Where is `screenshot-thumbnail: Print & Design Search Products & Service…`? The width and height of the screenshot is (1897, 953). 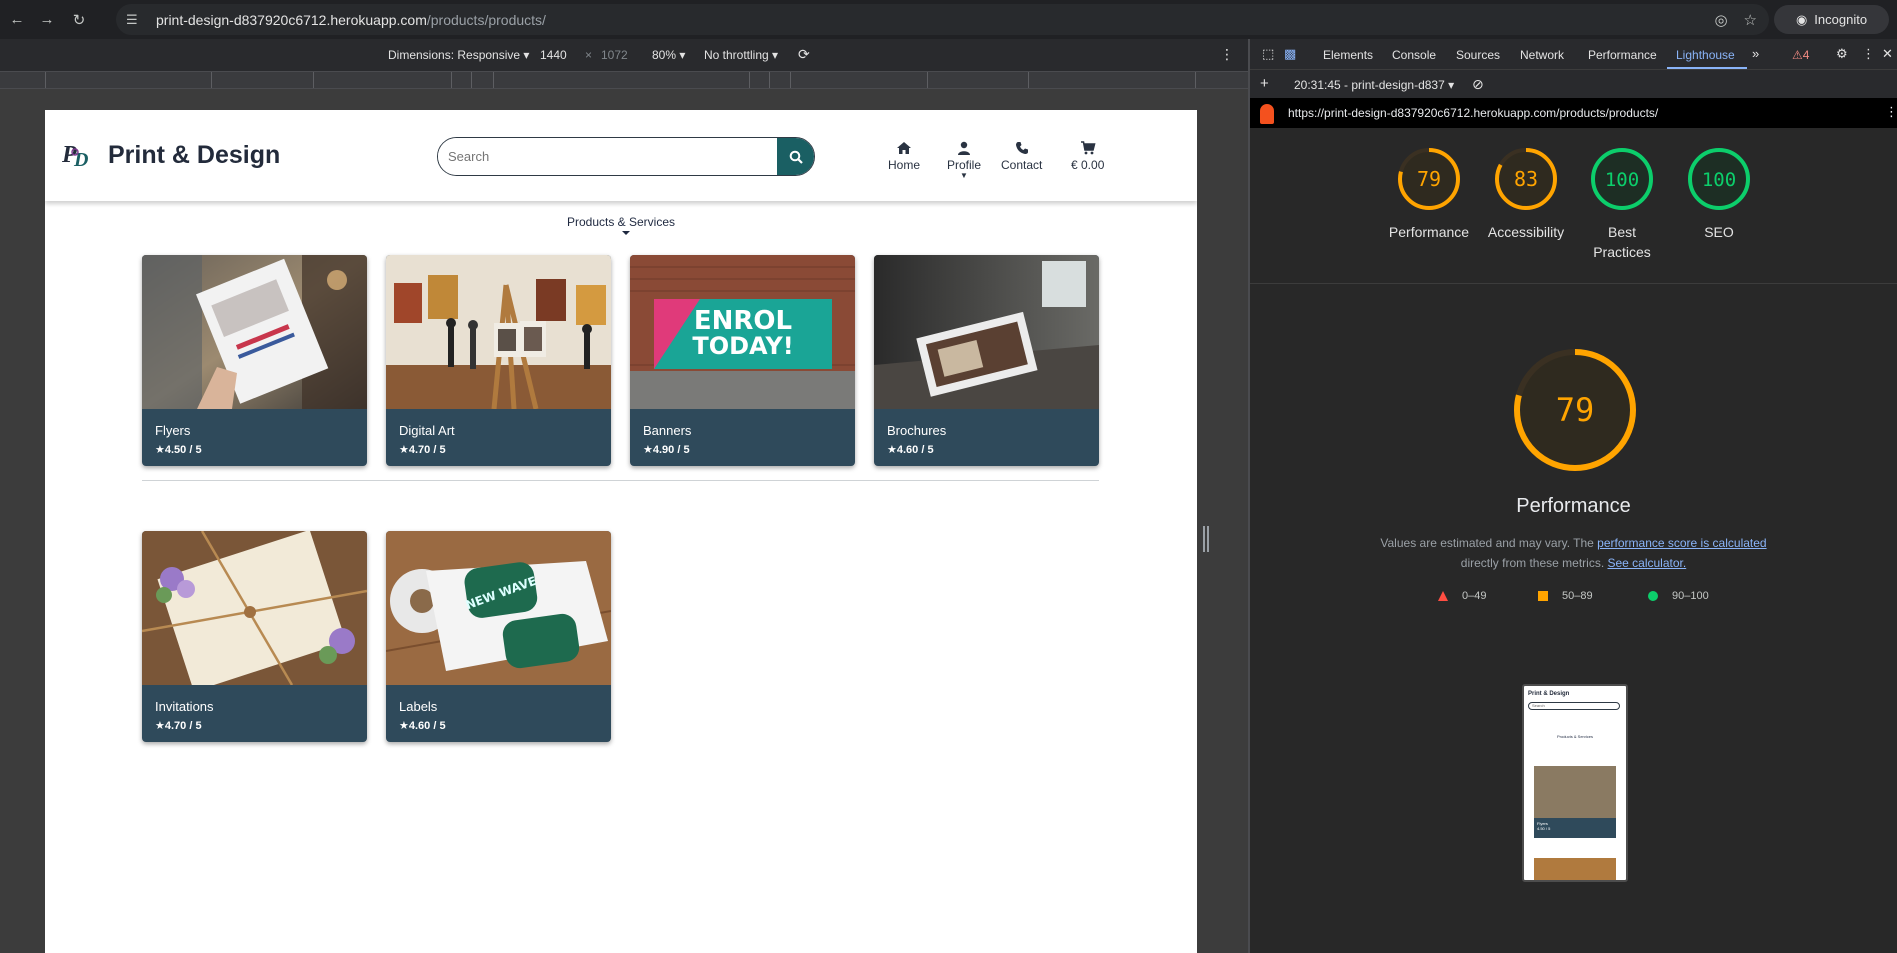
screenshot-thumbnail: Print & Design Search Products & Service… is located at coordinates (1575, 783).